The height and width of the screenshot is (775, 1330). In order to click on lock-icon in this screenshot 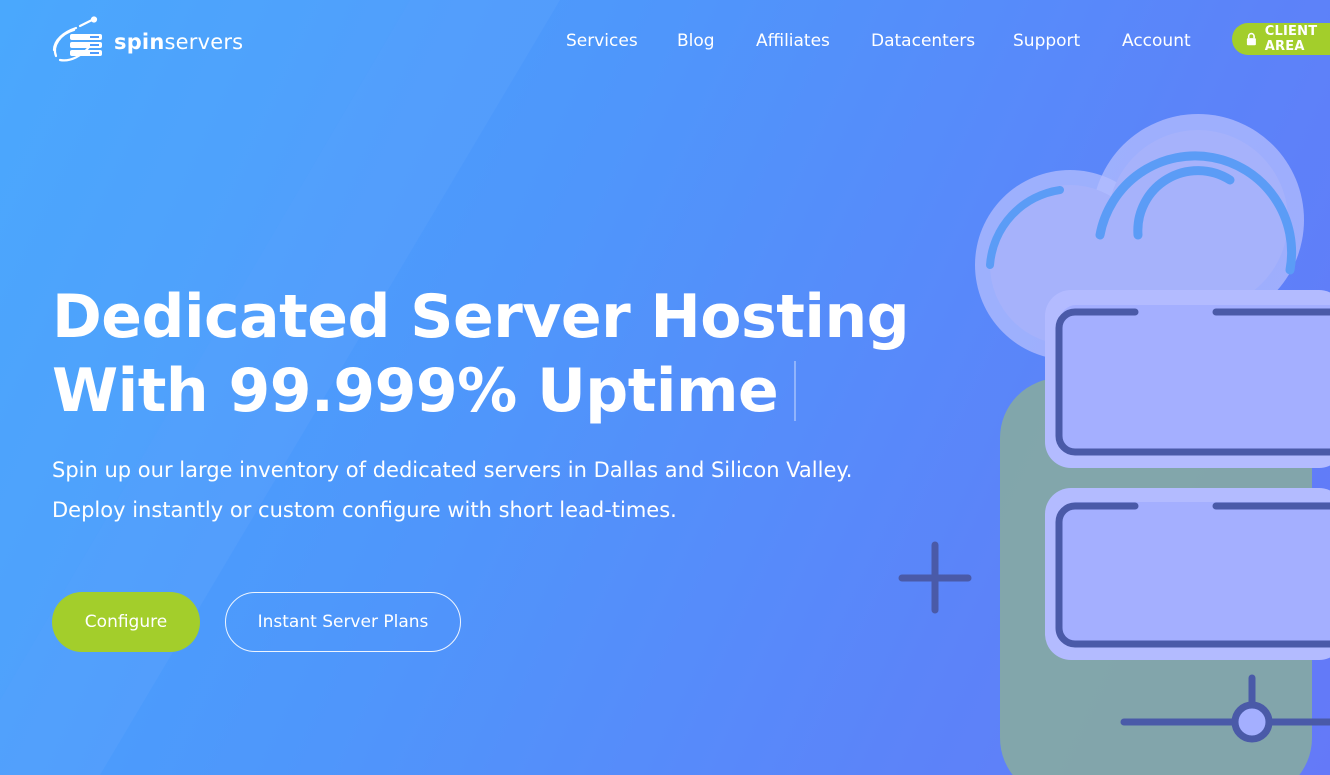, I will do `click(1251, 39)`.